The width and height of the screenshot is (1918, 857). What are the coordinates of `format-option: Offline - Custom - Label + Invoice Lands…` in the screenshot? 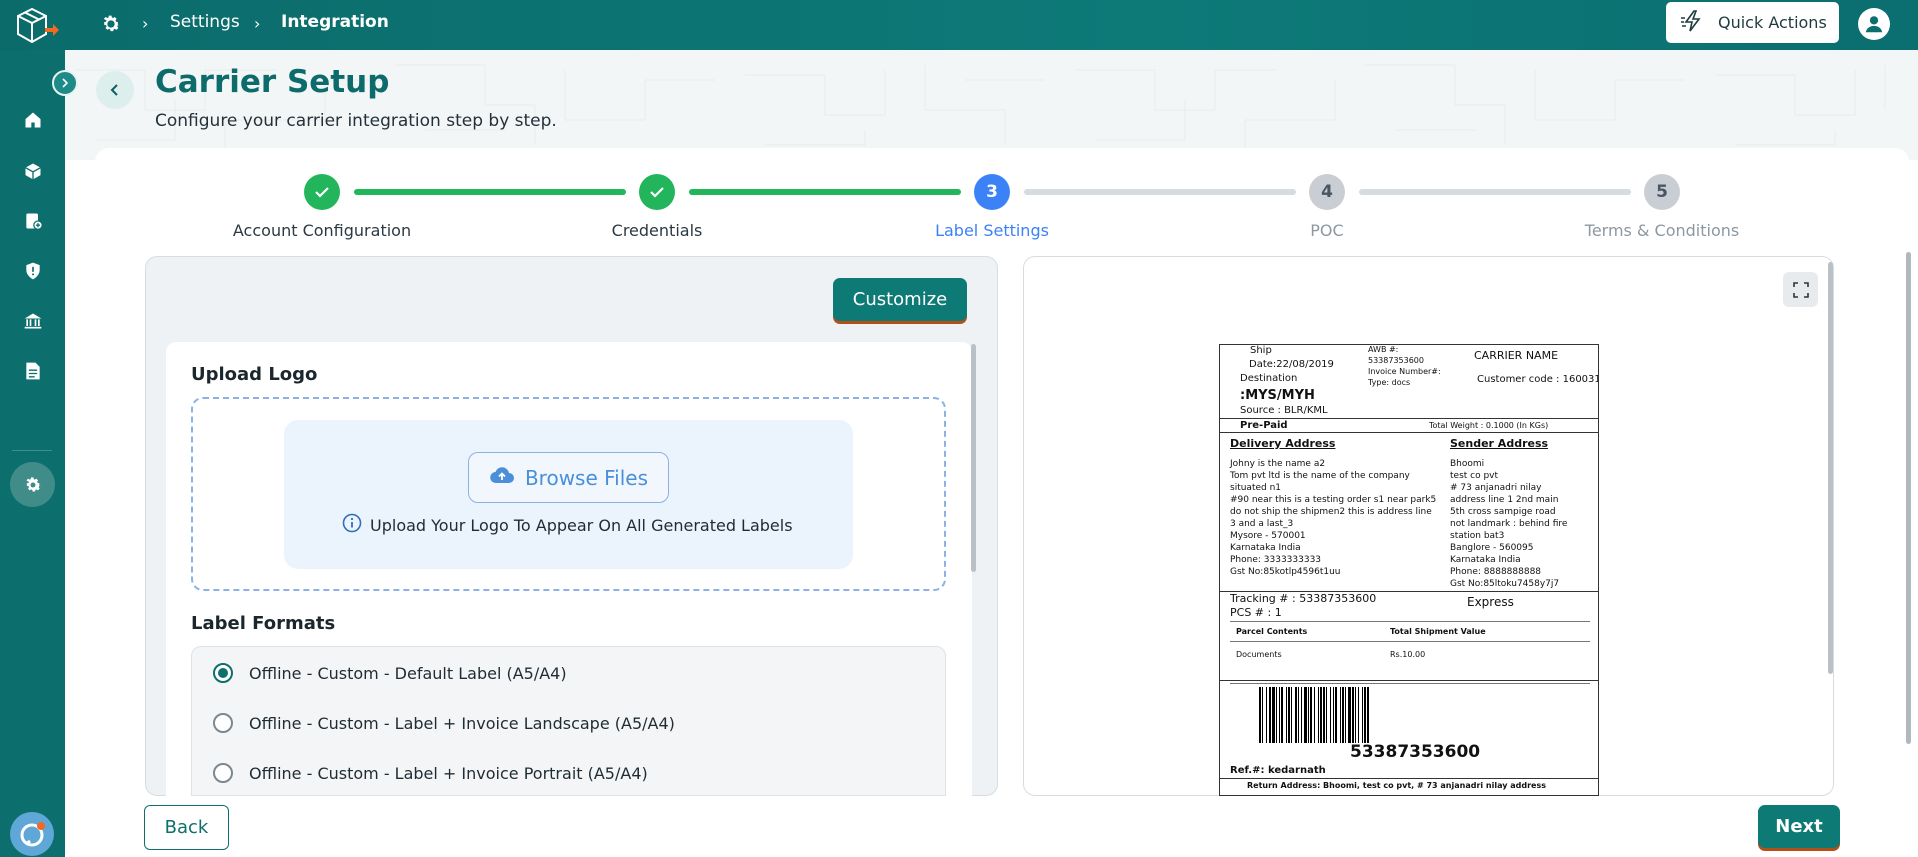 It's located at (444, 723).